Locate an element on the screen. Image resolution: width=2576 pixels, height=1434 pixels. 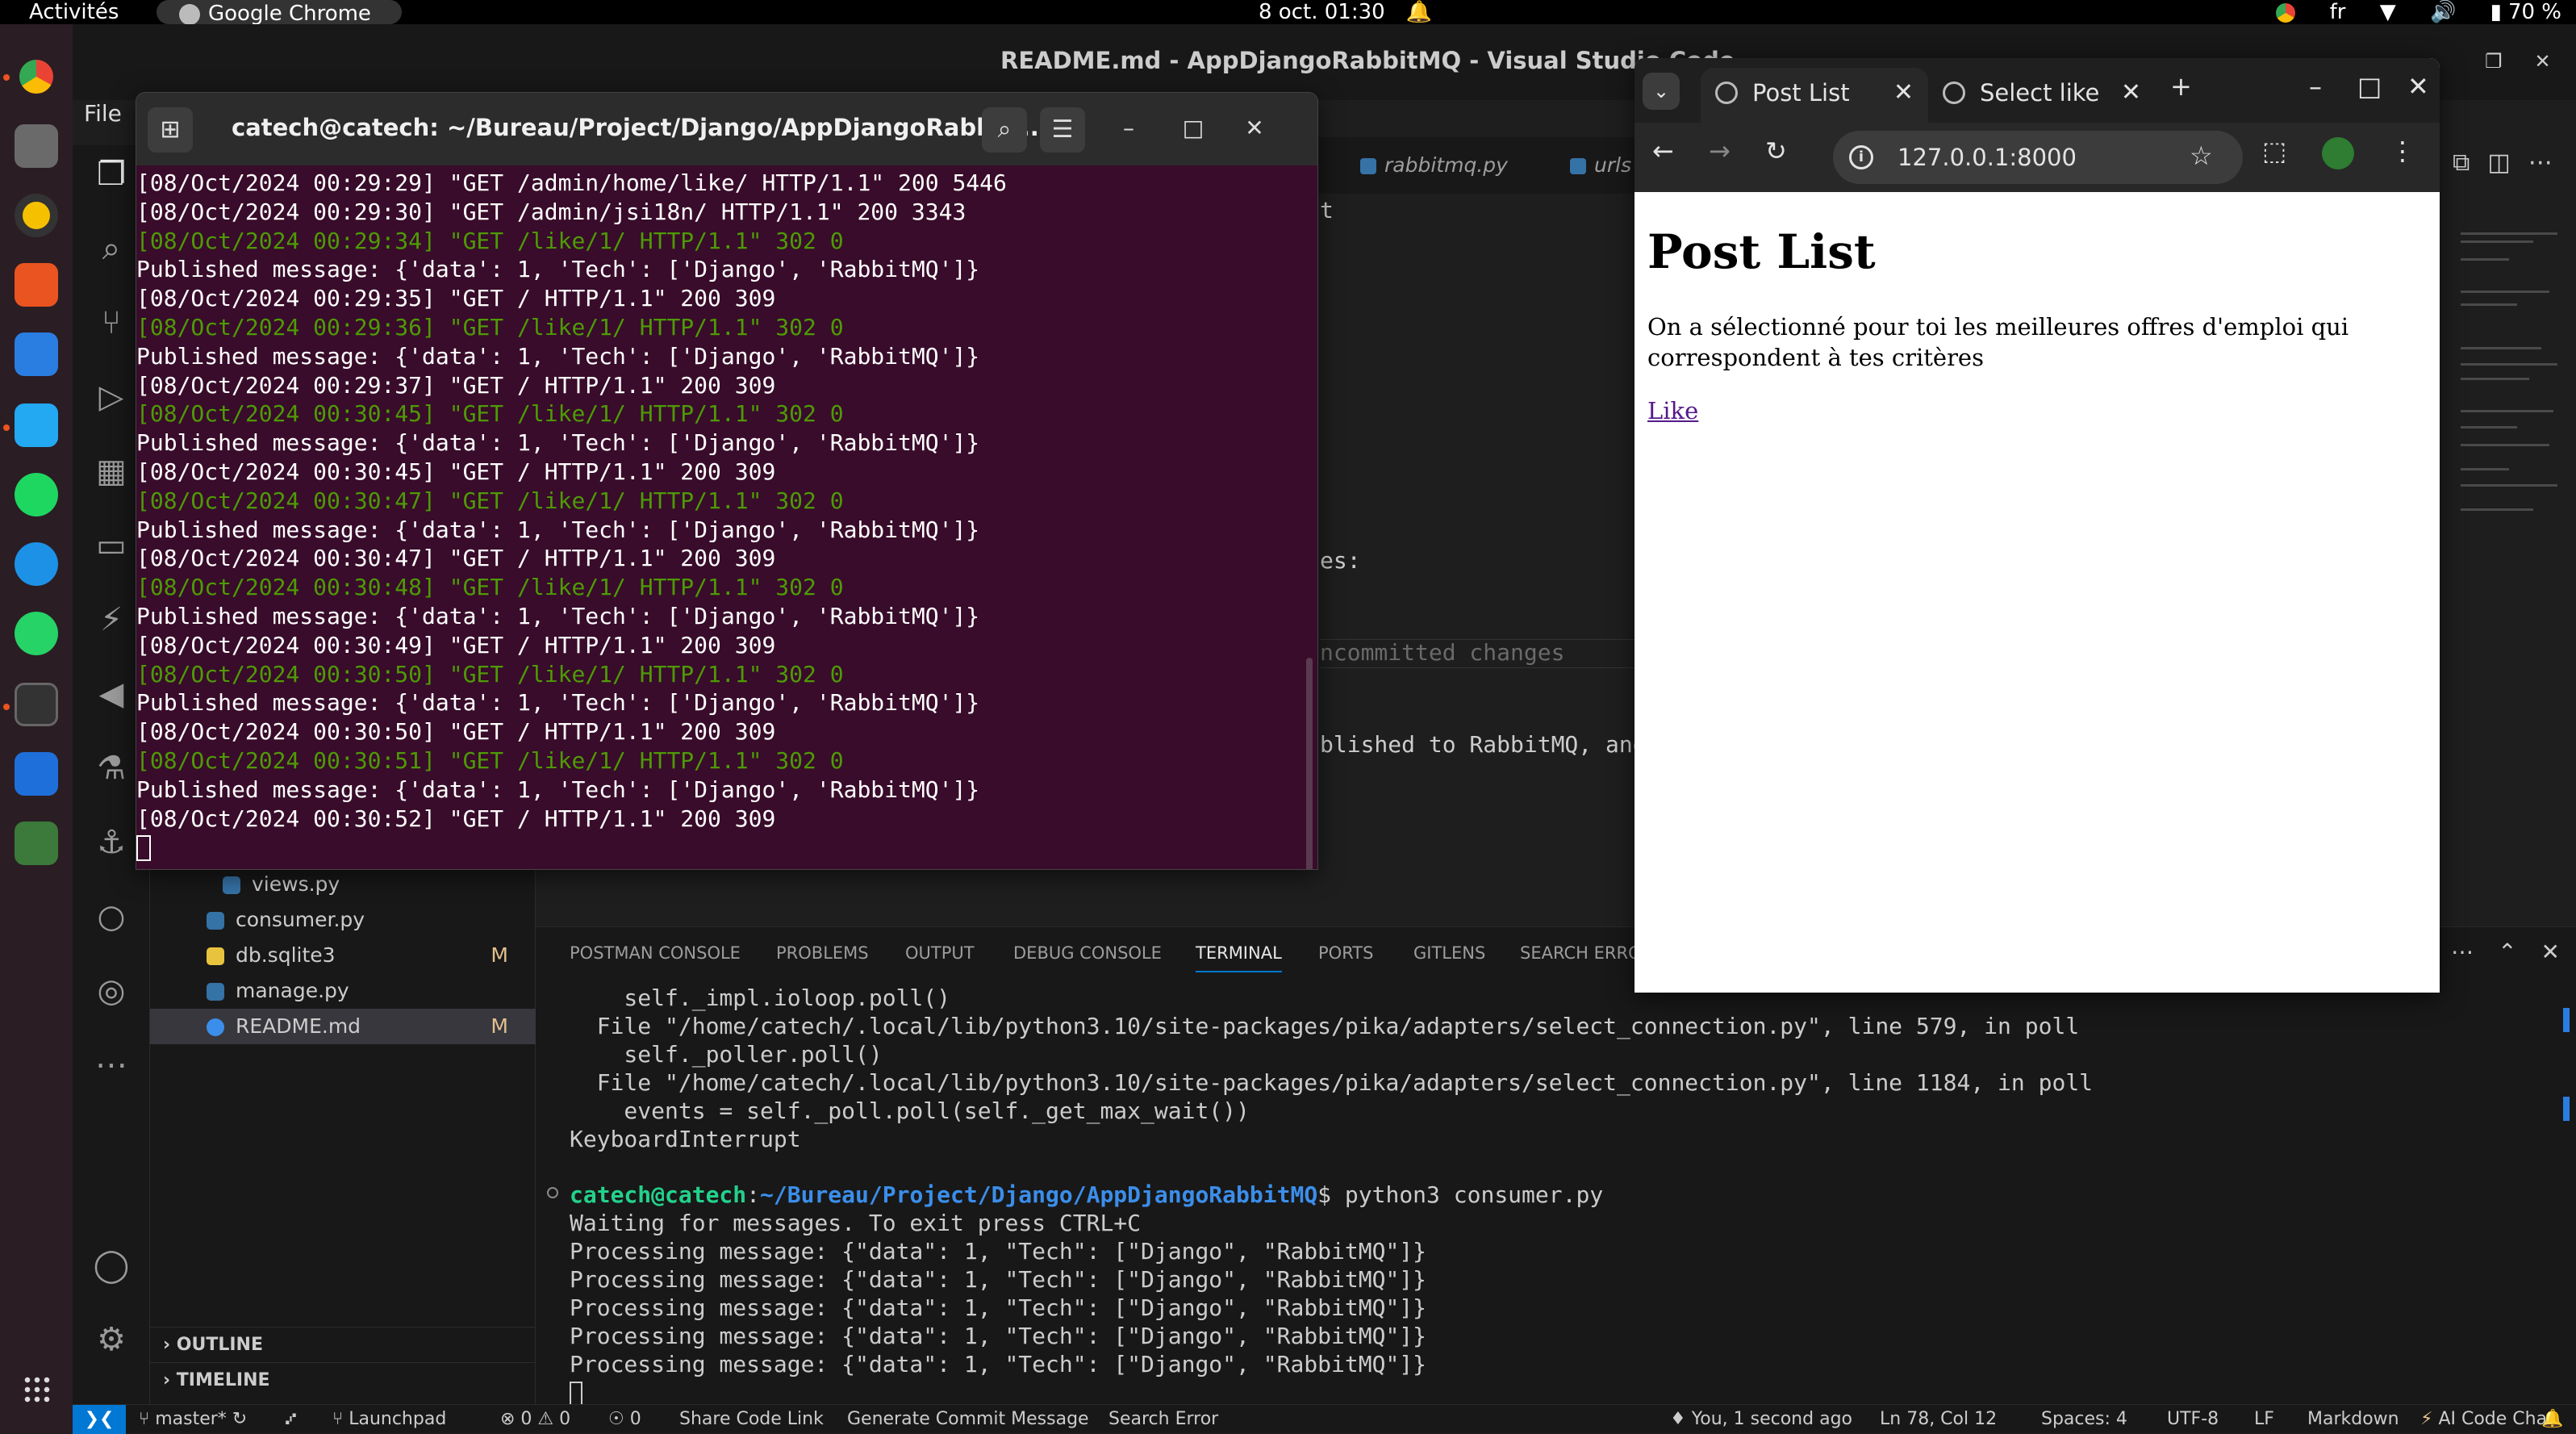
tab-ports: PORTS is located at coordinates (1345, 953).